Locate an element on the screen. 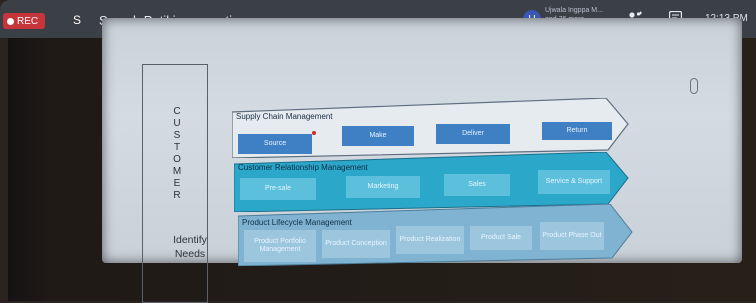  self-avatar: S is located at coordinates (77, 20).